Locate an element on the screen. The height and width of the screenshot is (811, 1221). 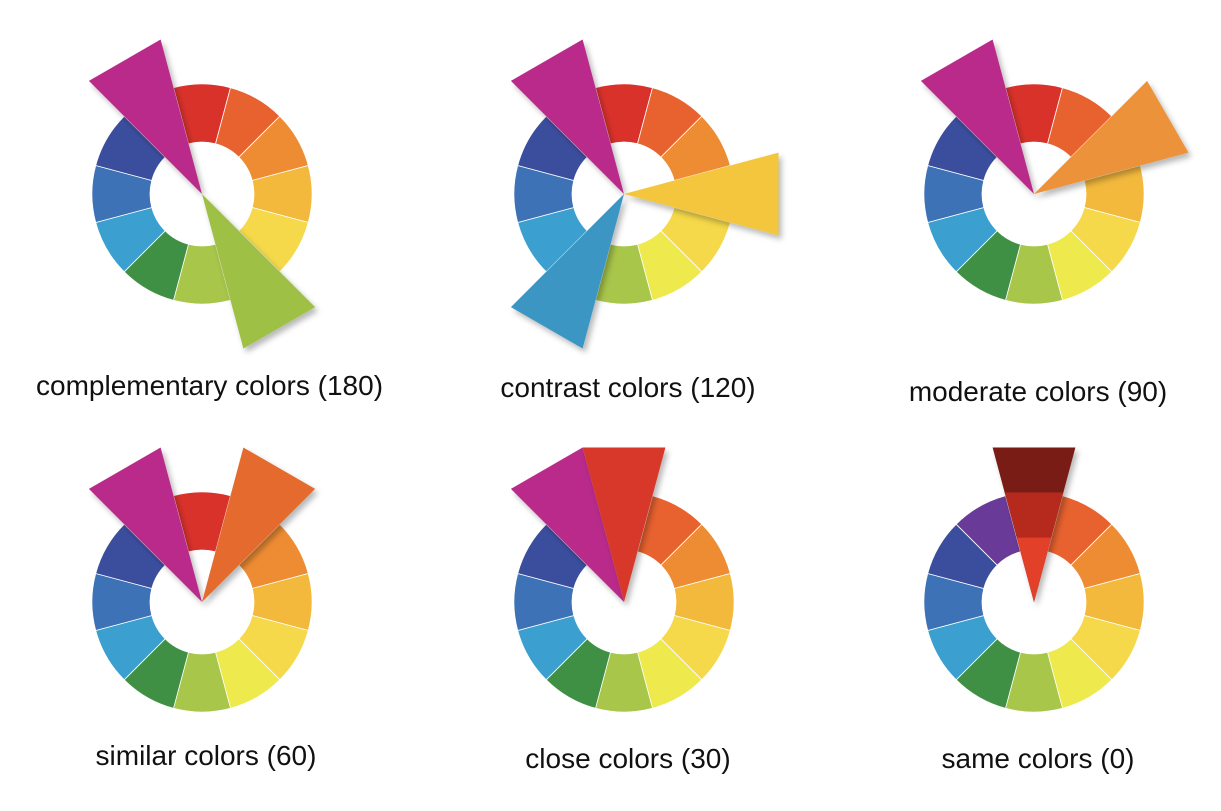
close-caption: close colors (30) is located at coordinates (628, 758).